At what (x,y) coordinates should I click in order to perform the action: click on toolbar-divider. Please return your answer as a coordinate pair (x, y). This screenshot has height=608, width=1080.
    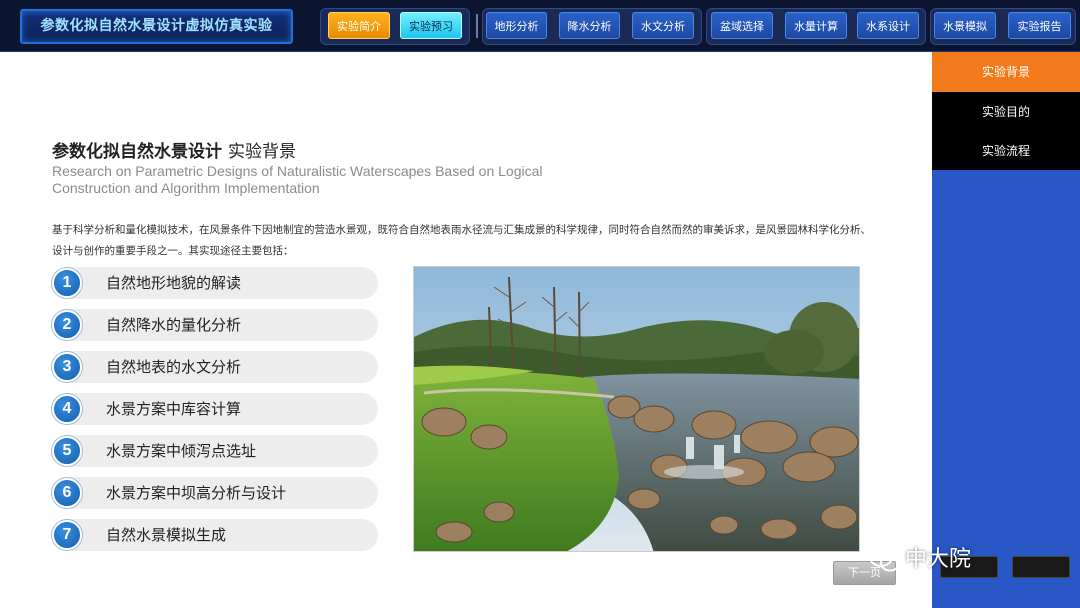
    Looking at the image, I should click on (477, 26).